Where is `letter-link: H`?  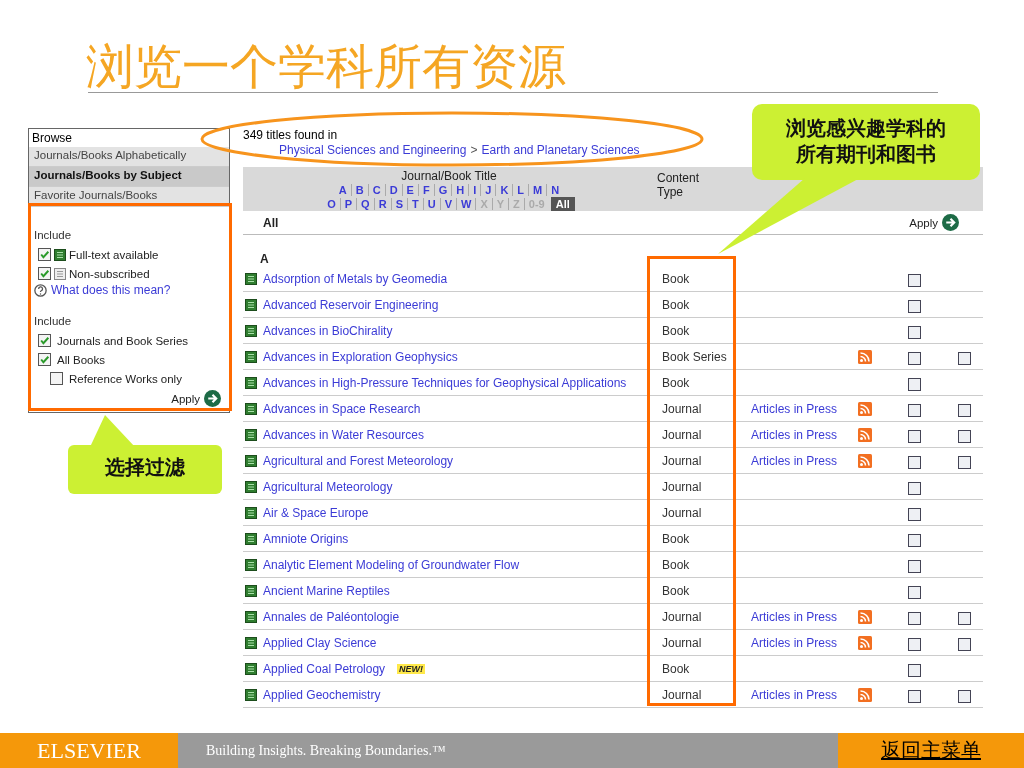 letter-link: H is located at coordinates (460, 190).